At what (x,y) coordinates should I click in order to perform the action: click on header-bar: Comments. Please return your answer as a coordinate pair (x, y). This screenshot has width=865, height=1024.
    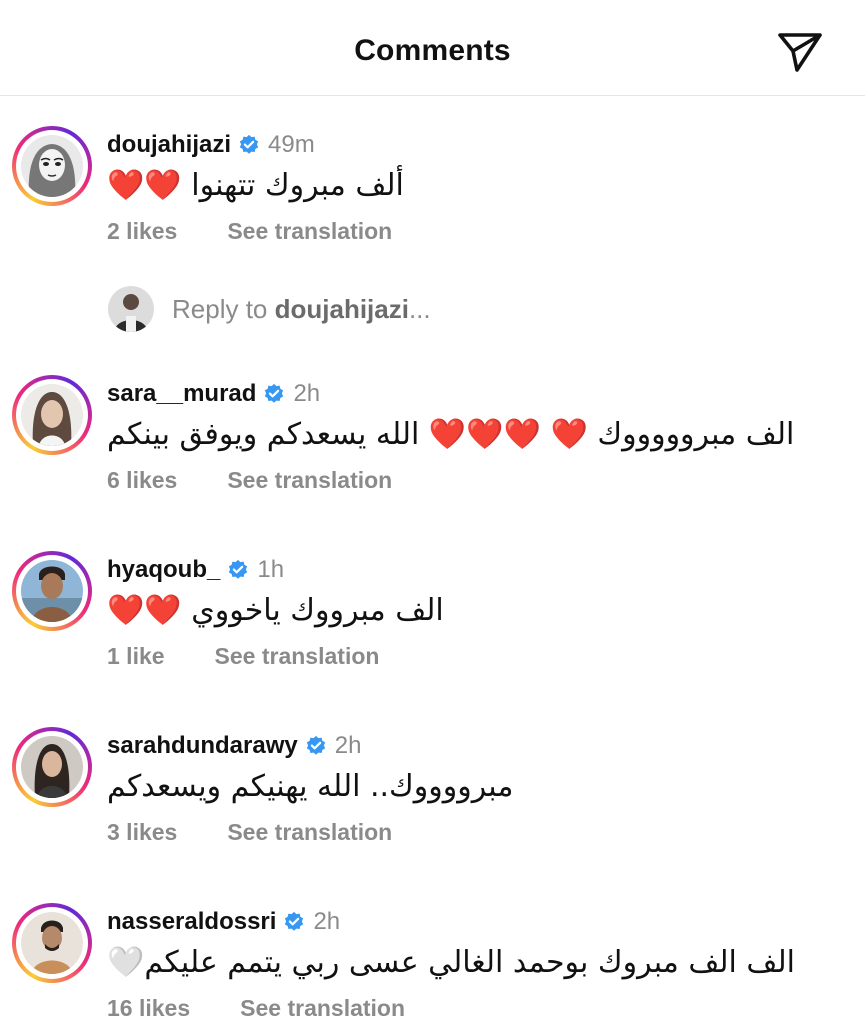
    Looking at the image, I should click on (432, 48).